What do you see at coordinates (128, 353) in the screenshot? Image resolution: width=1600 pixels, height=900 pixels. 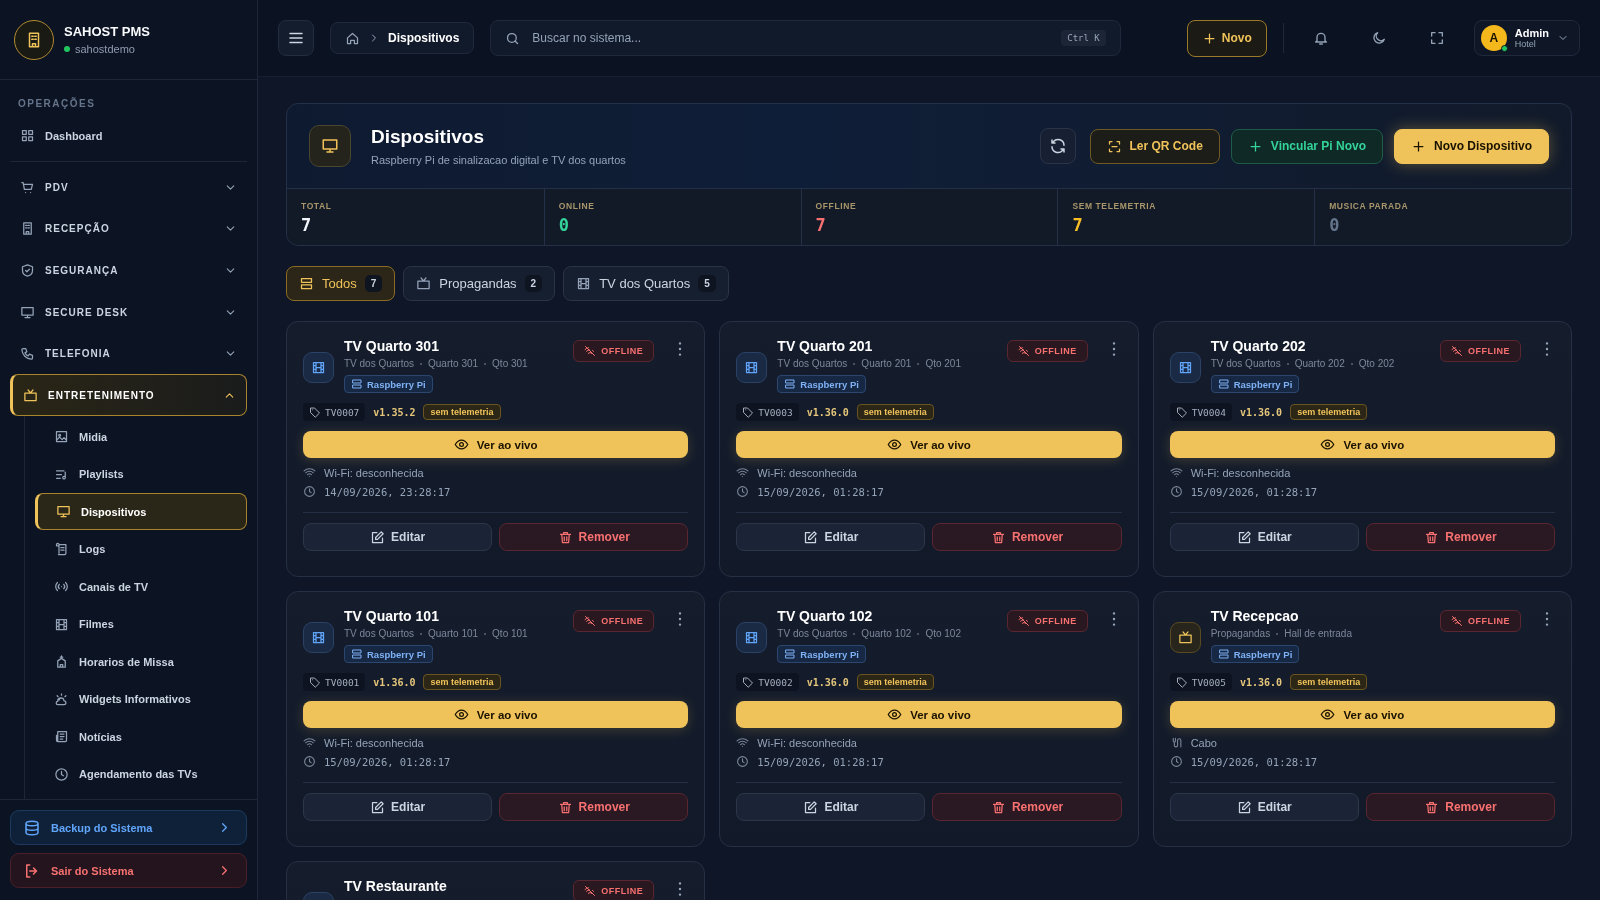 I see `nav-group: TELEFONIA` at bounding box center [128, 353].